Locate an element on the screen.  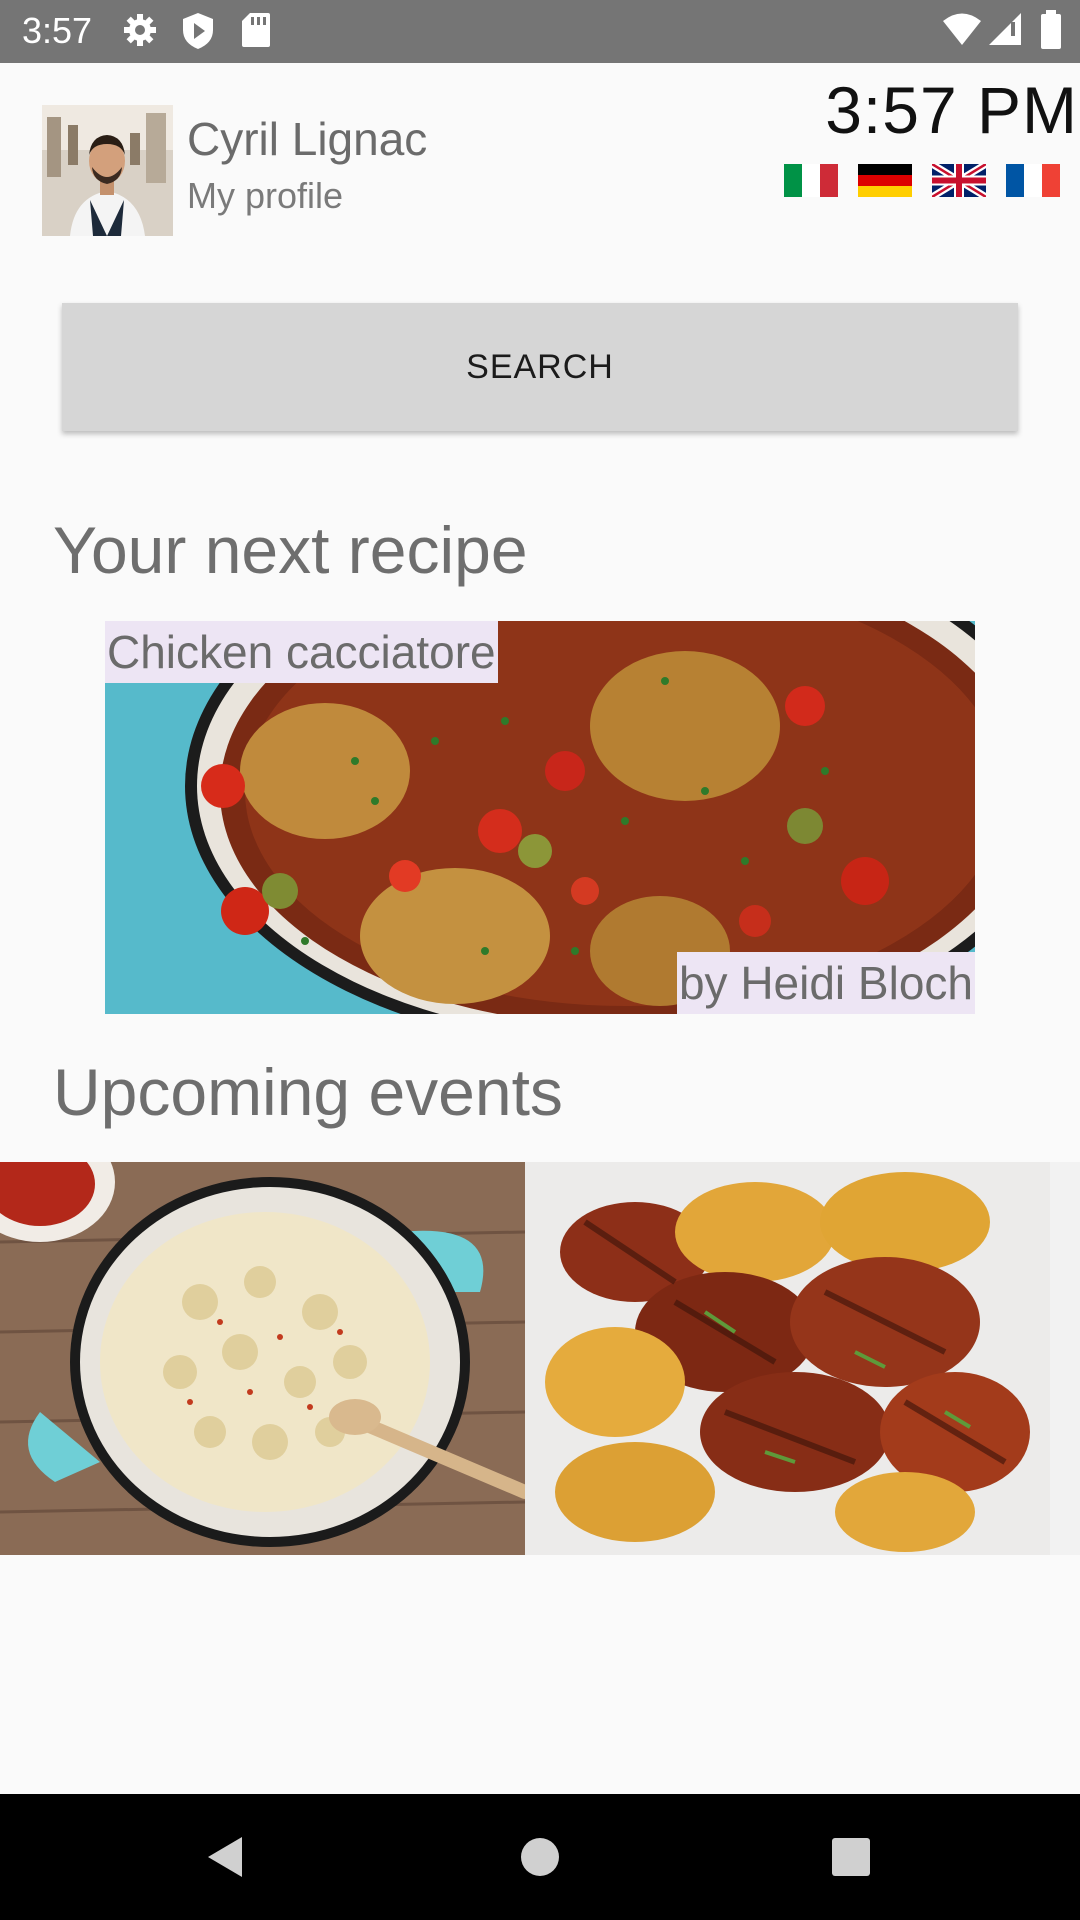
home-icon is located at coordinates (540, 1857).